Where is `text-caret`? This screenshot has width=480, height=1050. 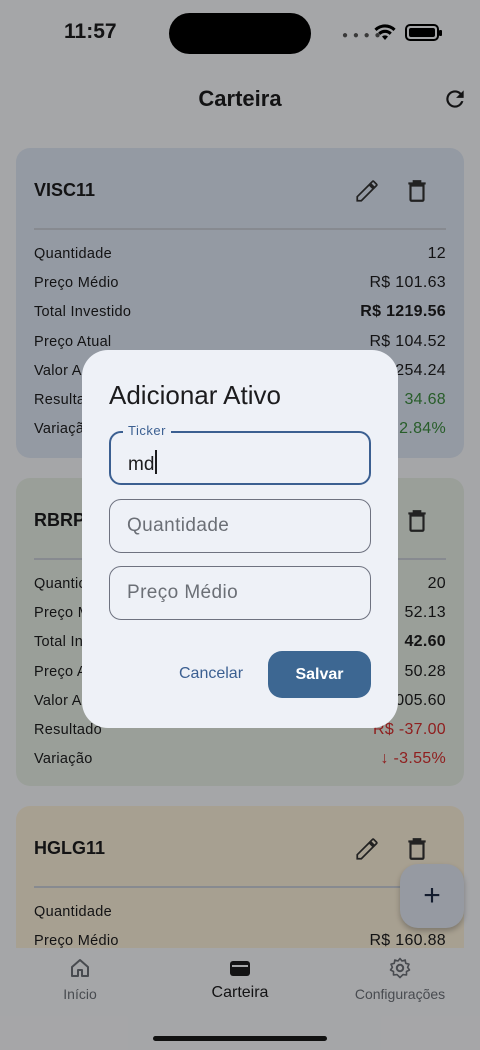
text-caret is located at coordinates (156, 462).